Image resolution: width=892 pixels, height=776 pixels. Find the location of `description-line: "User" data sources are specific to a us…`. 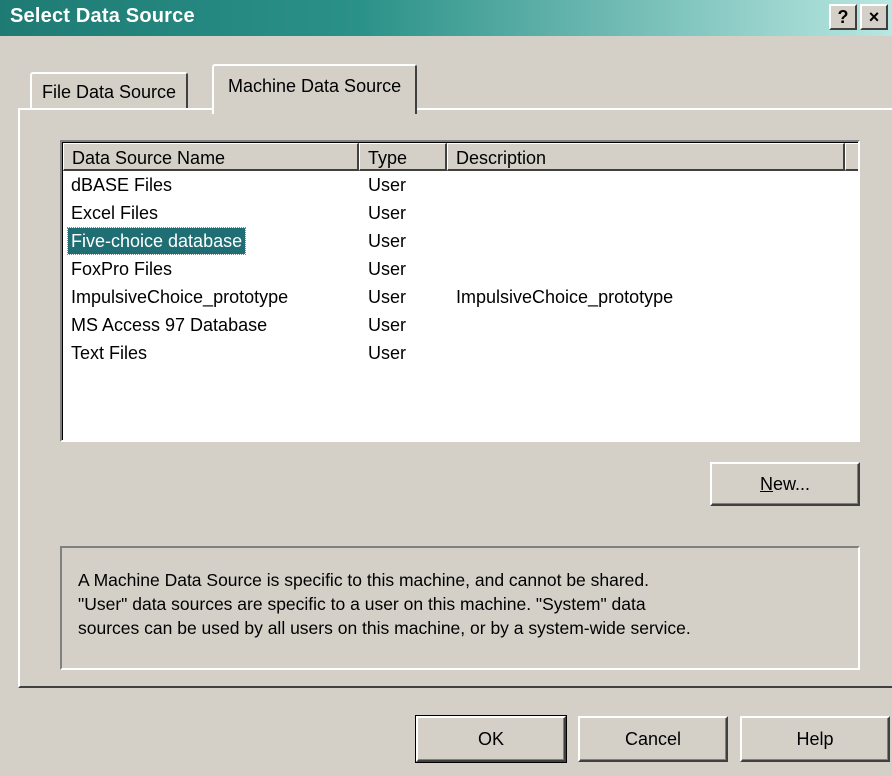

description-line: "User" data sources are specific to a us… is located at coordinates (362, 604).